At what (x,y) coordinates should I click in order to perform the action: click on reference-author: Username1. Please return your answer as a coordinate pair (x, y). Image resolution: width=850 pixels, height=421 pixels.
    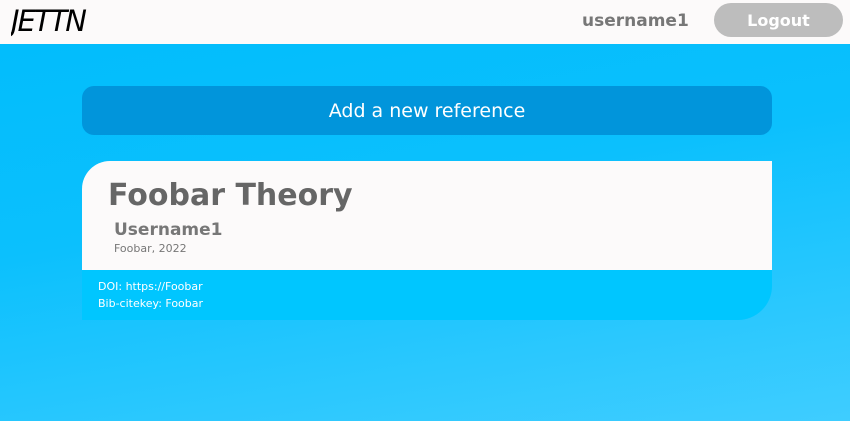
    Looking at the image, I should click on (168, 230).